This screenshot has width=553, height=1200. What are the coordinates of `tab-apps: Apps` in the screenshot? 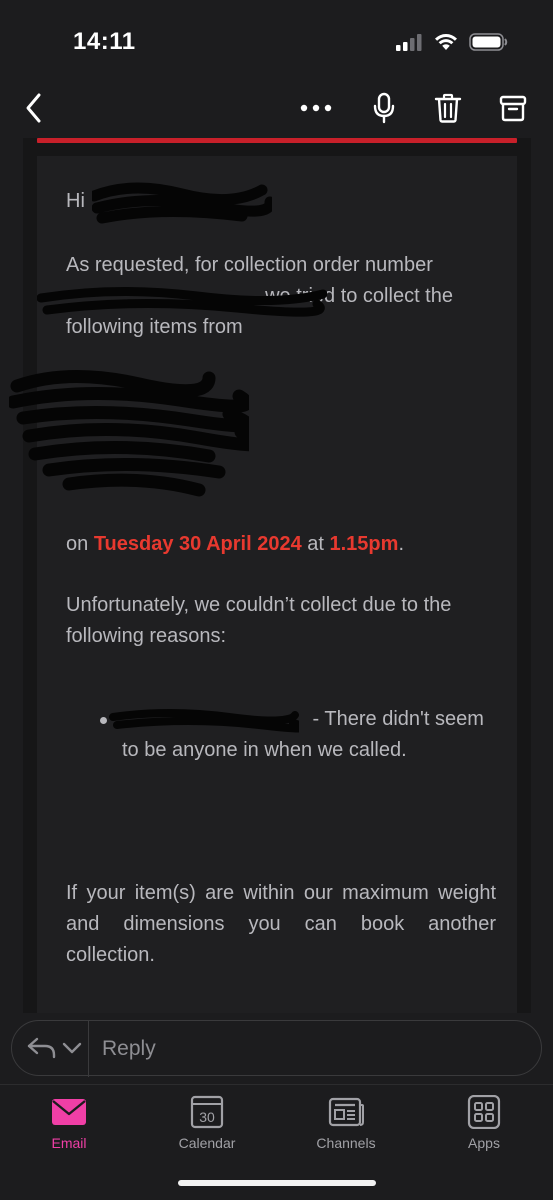 It's located at (484, 1130).